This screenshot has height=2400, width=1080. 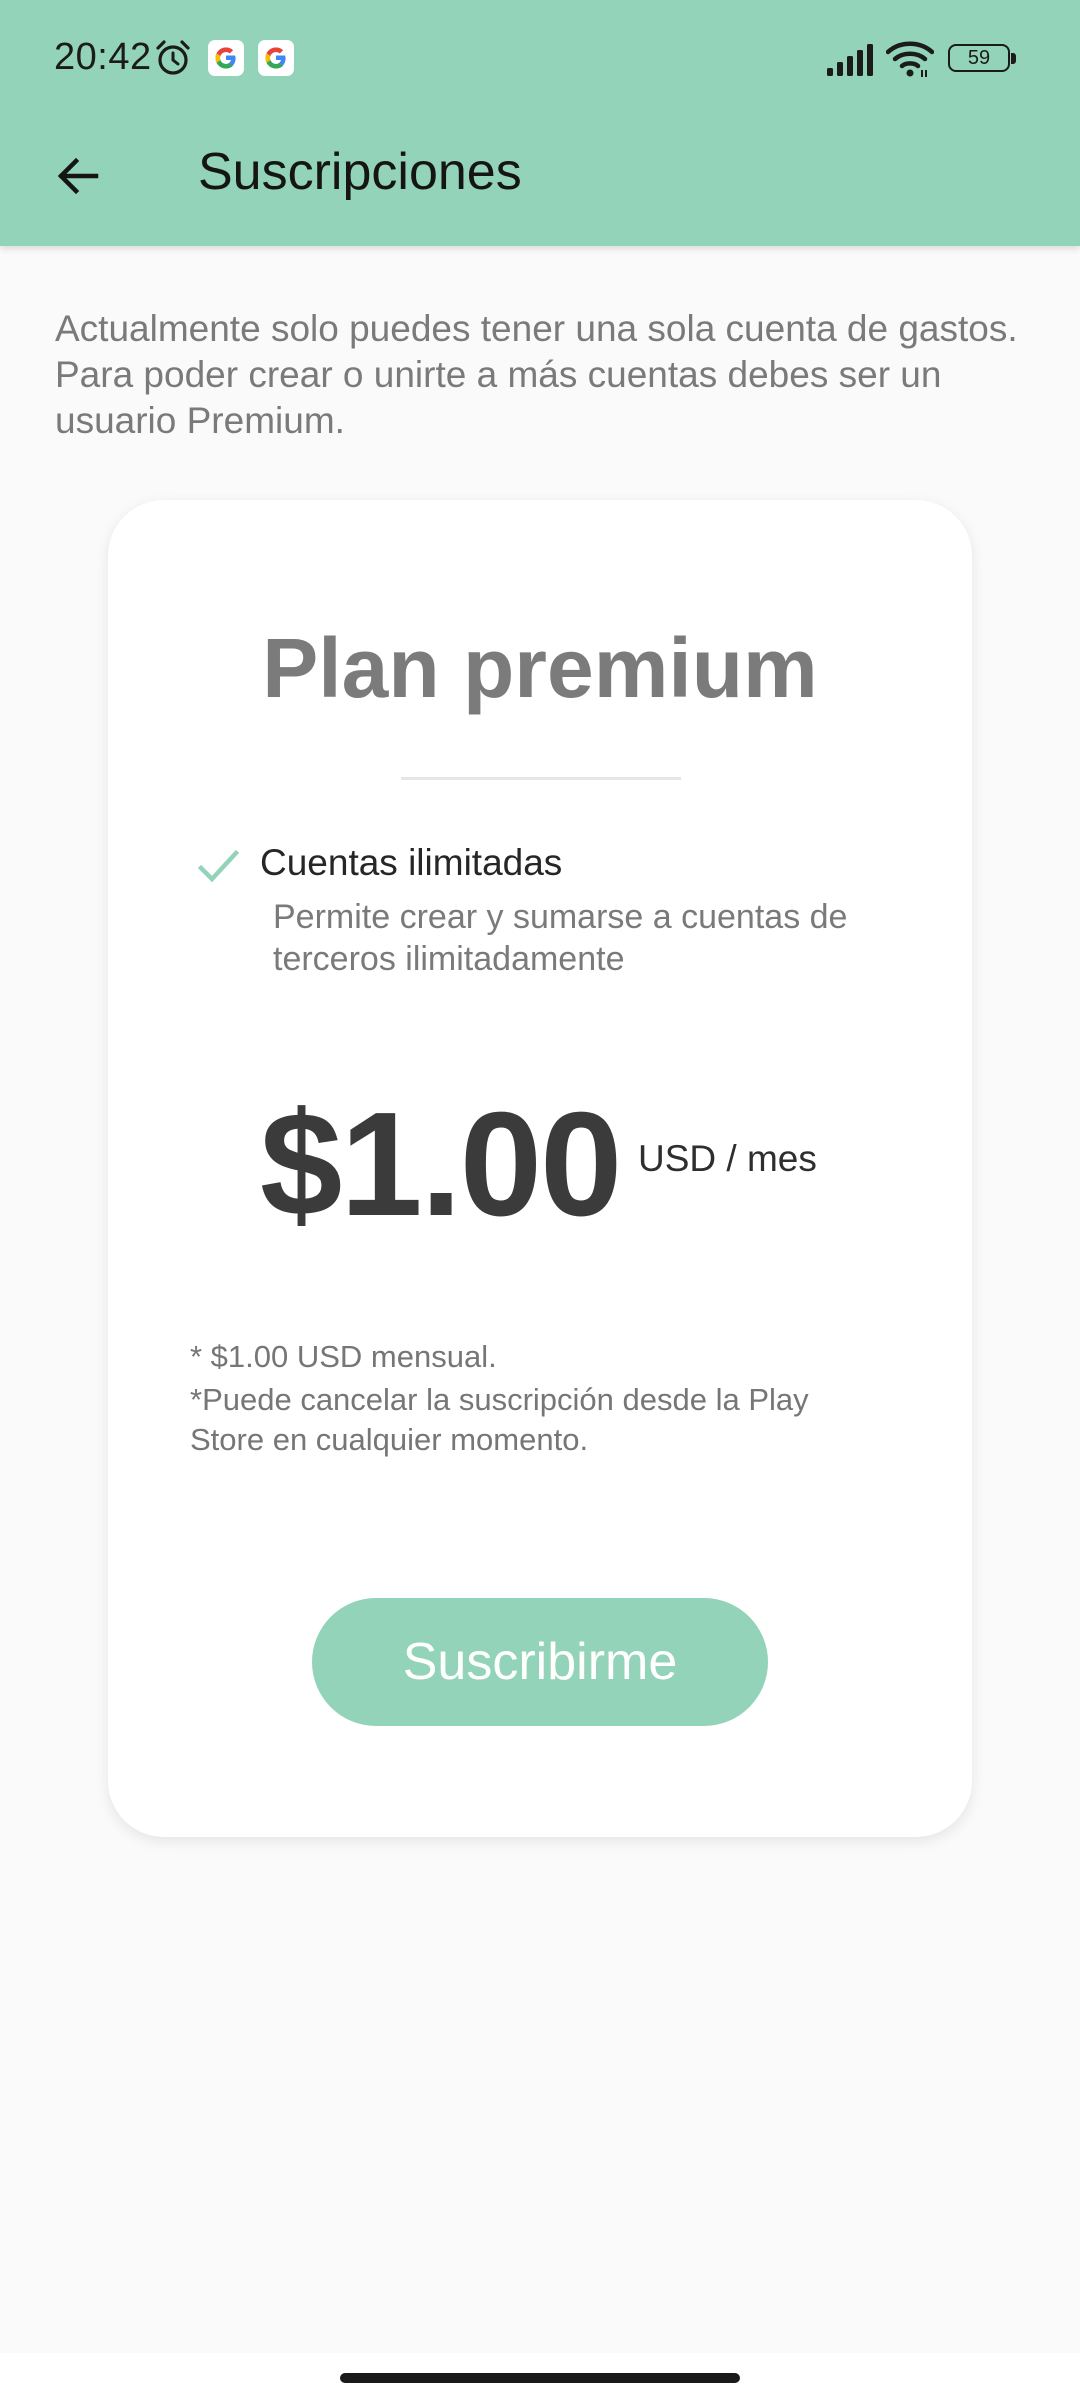 What do you see at coordinates (851, 60) in the screenshot?
I see `signal-icon` at bounding box center [851, 60].